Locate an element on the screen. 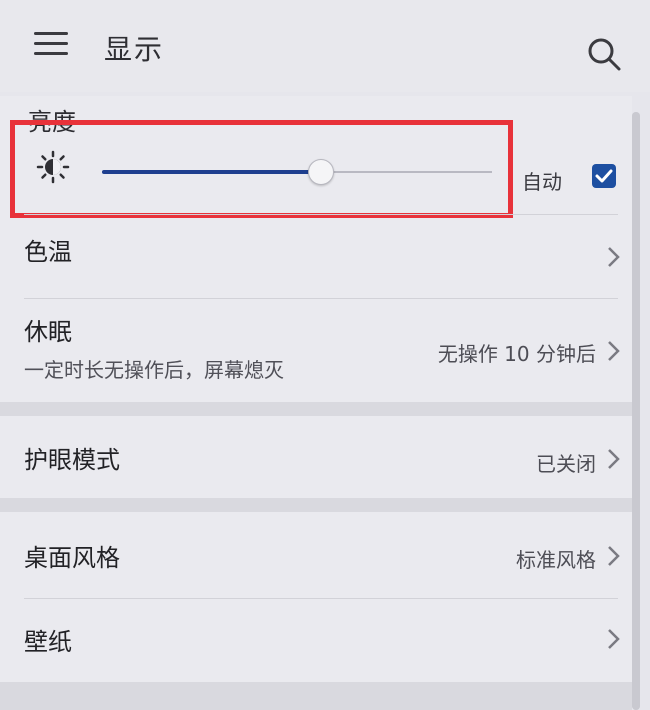  app-header: 显示 is located at coordinates (325, 46).